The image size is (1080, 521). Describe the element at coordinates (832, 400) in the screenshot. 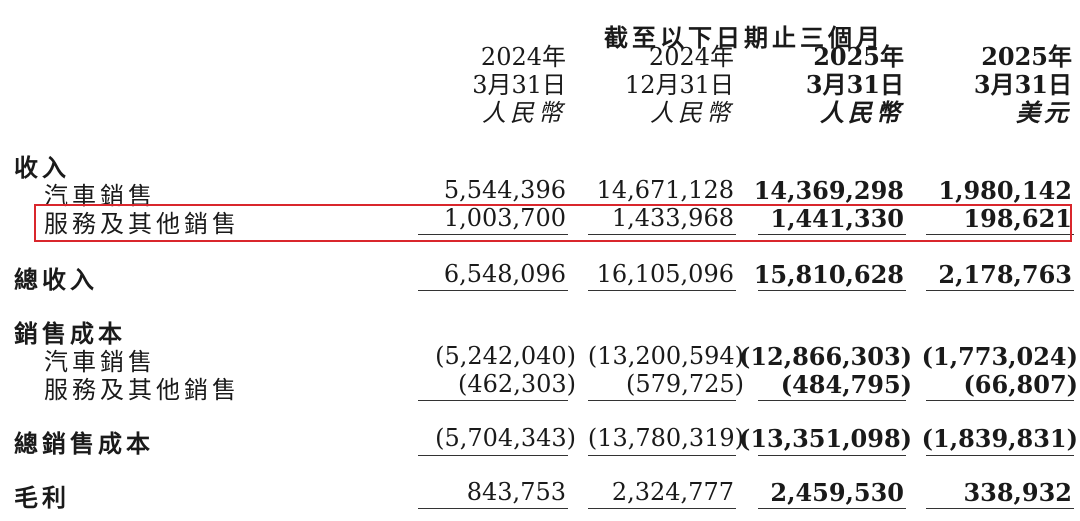

I see `cost-subtotal-rule-col3` at that location.